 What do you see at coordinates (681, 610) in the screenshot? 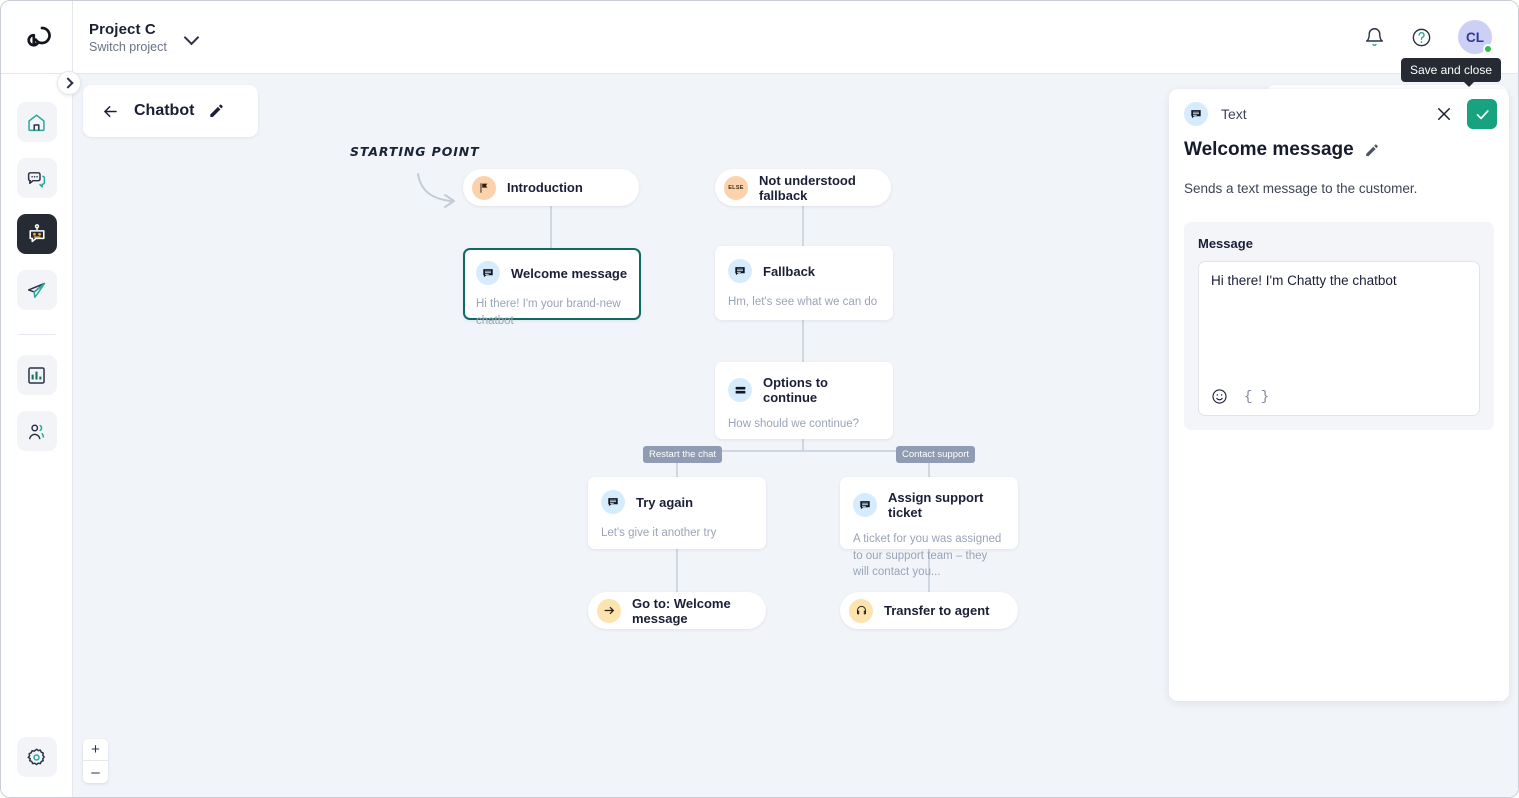
I see `node-title: Go to: Welcome message` at bounding box center [681, 610].